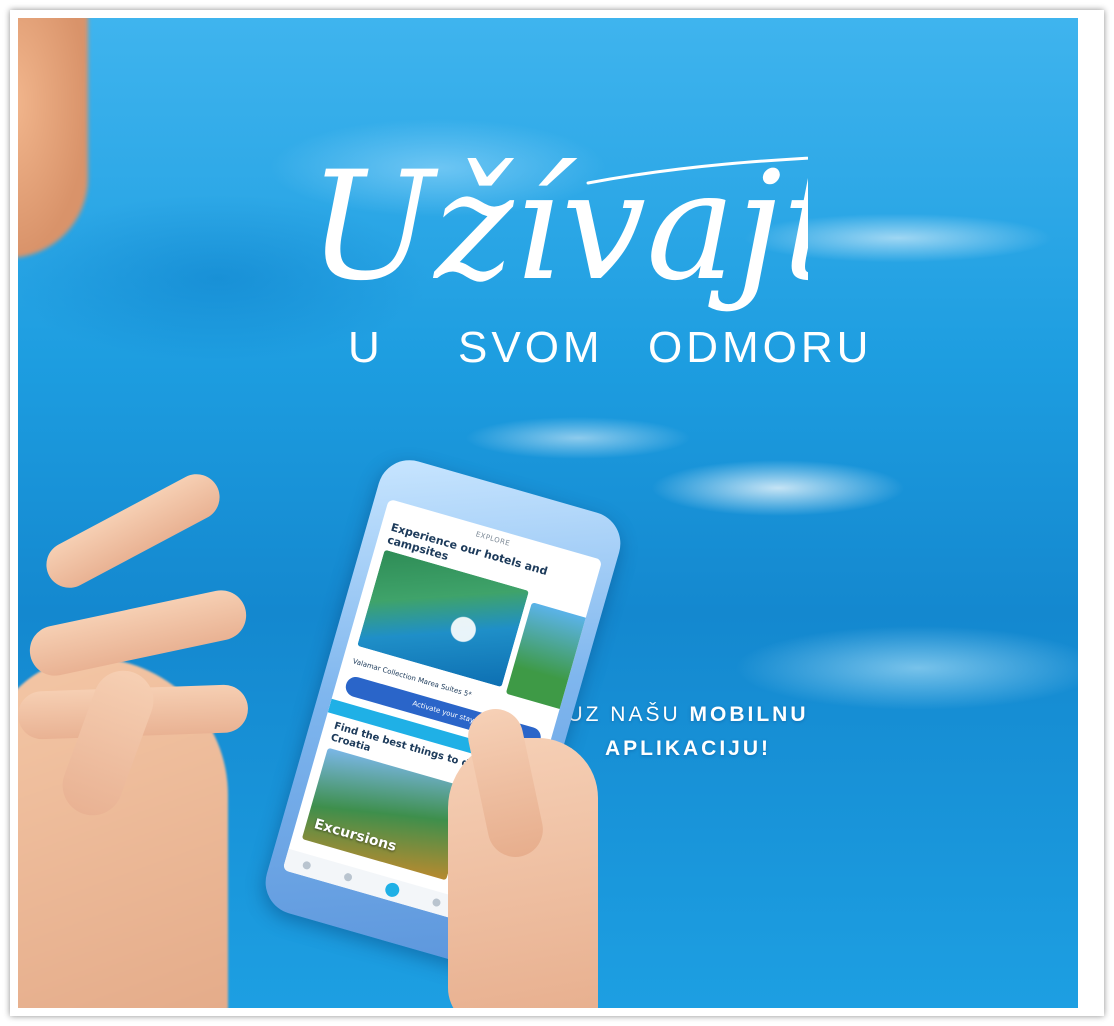 Image resolution: width=1114 pixels, height=1026 pixels. I want to click on app-cta-text: UZ NAŠU MOBILNU APLIKACIJU!, so click(688, 732).